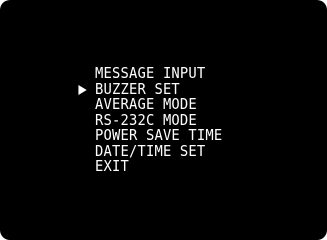 This screenshot has width=327, height=240. I want to click on selection-cursor-icon, so click(82, 89).